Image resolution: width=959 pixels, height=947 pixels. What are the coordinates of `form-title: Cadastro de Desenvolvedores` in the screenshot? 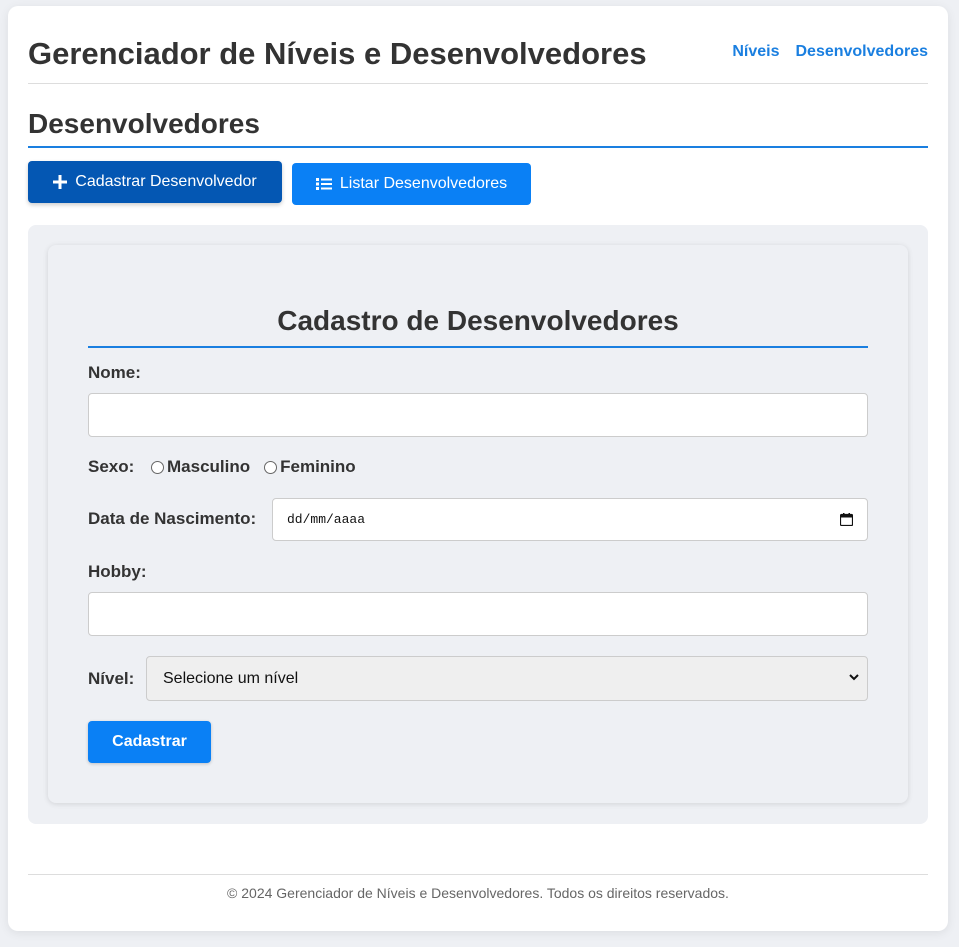 It's located at (478, 326).